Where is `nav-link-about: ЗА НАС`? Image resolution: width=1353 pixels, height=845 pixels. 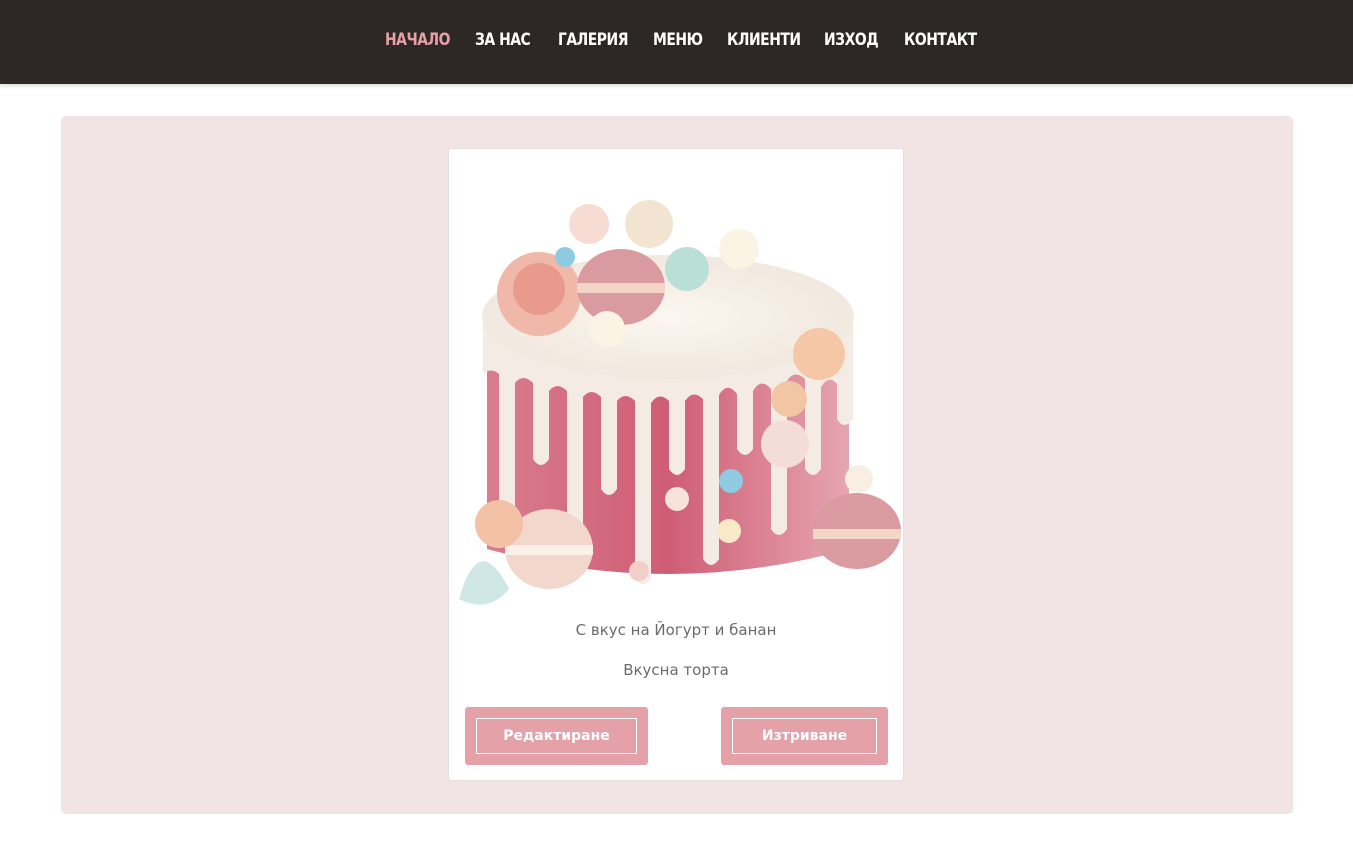 nav-link-about: ЗА НАС is located at coordinates (503, 40).